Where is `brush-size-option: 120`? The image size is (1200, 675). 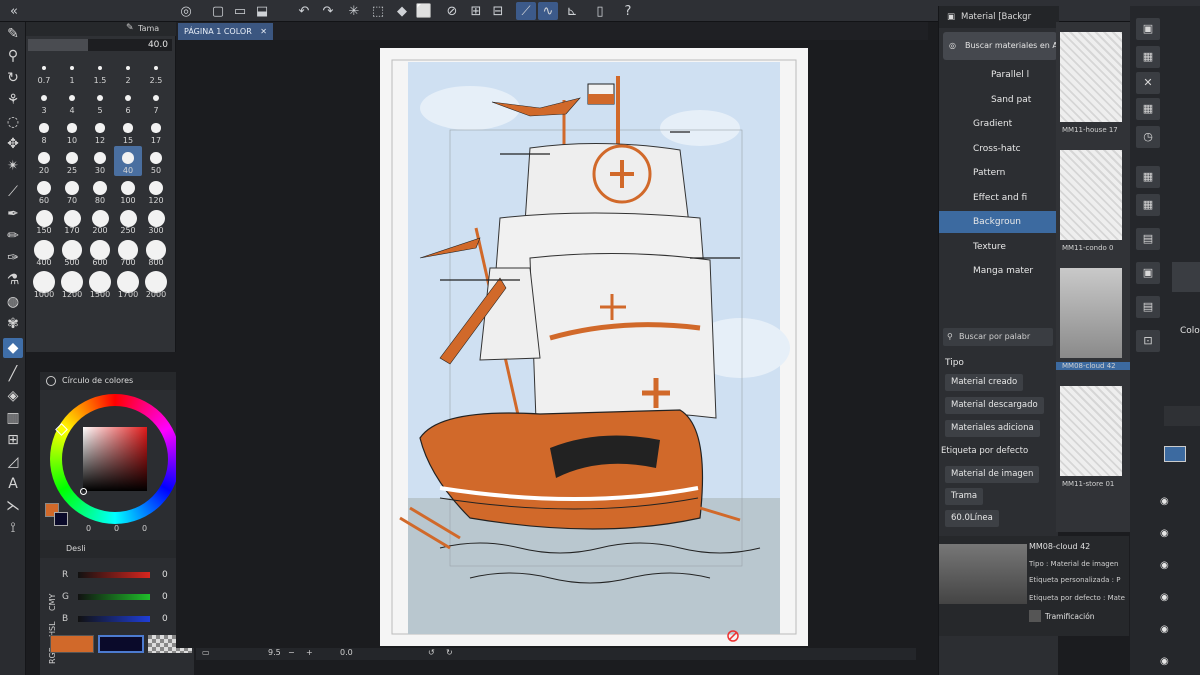
brush-size-option: 120 is located at coordinates (156, 191).